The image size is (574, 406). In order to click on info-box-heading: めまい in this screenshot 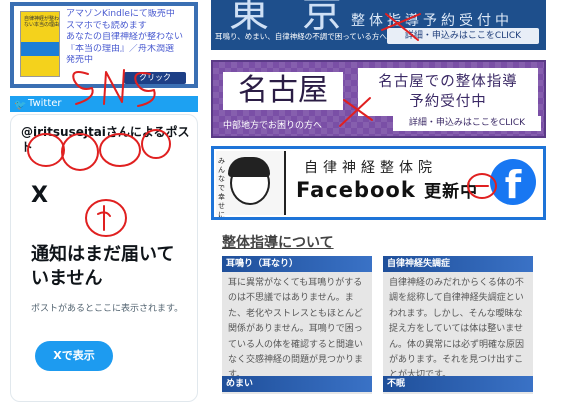, I will do `click(297, 384)`.